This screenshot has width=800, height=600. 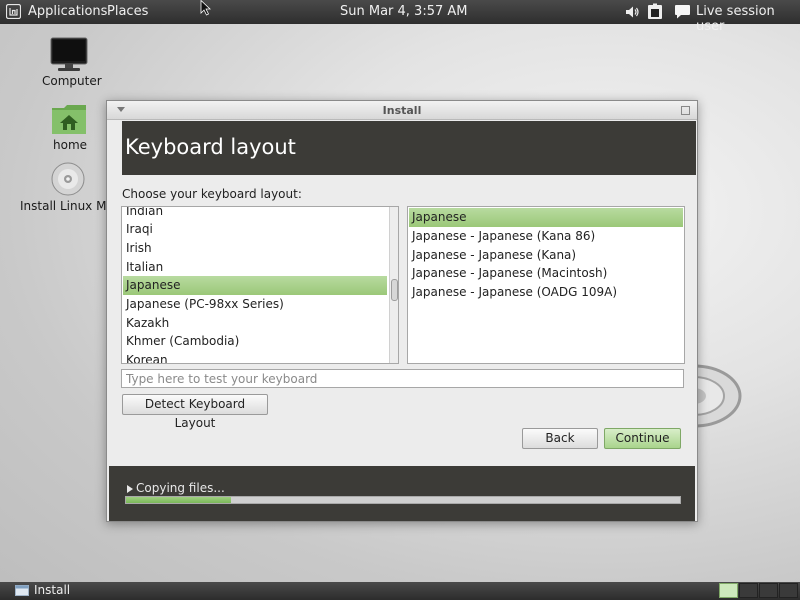 I want to click on list-item: Japanese - Japanese (Kana 86), so click(x=546, y=236).